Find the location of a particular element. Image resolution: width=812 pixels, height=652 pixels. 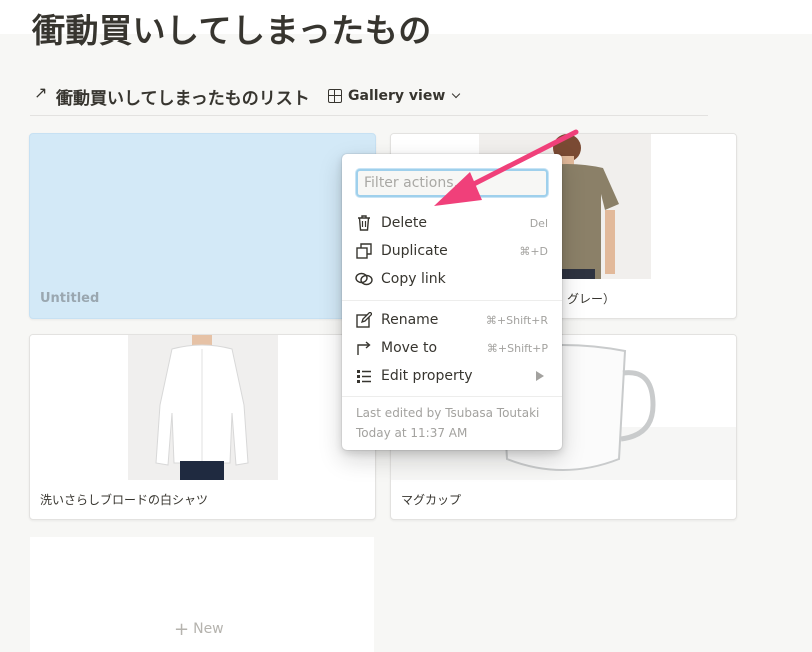

new-card-button: + New is located at coordinates (202, 594).